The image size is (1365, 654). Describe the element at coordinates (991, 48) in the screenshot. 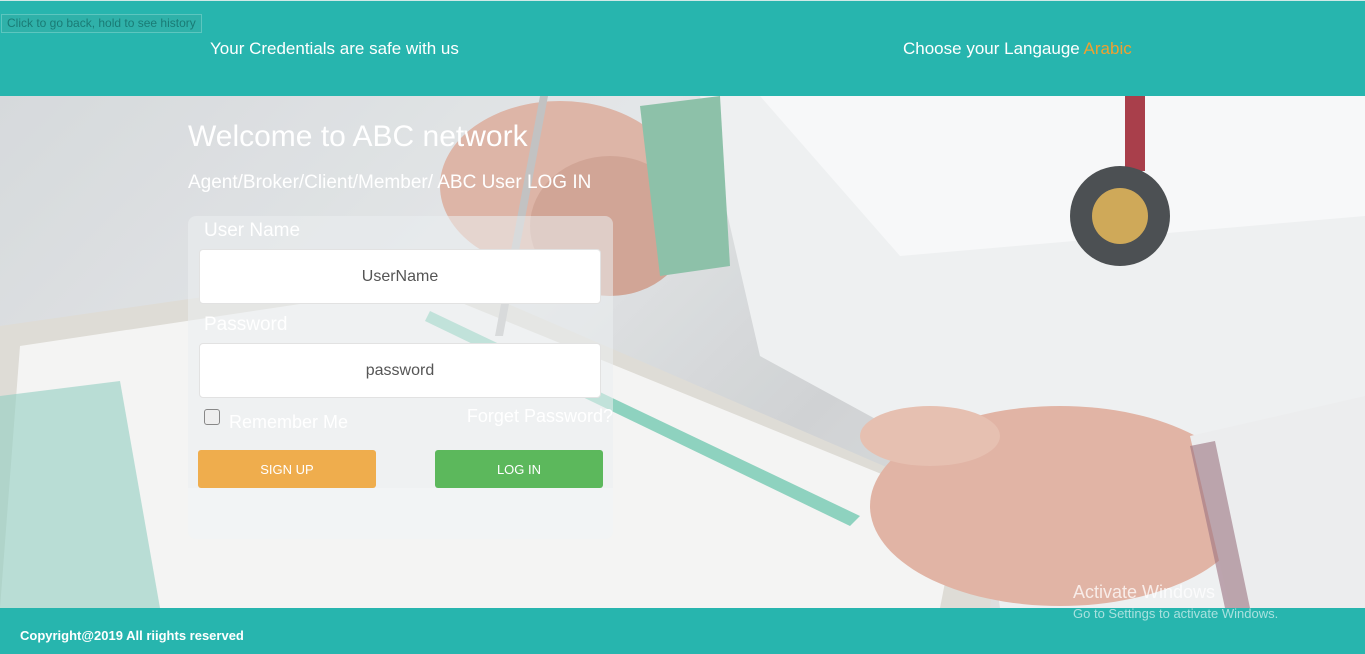

I see `language-prompt: Choose your Langauge` at that location.